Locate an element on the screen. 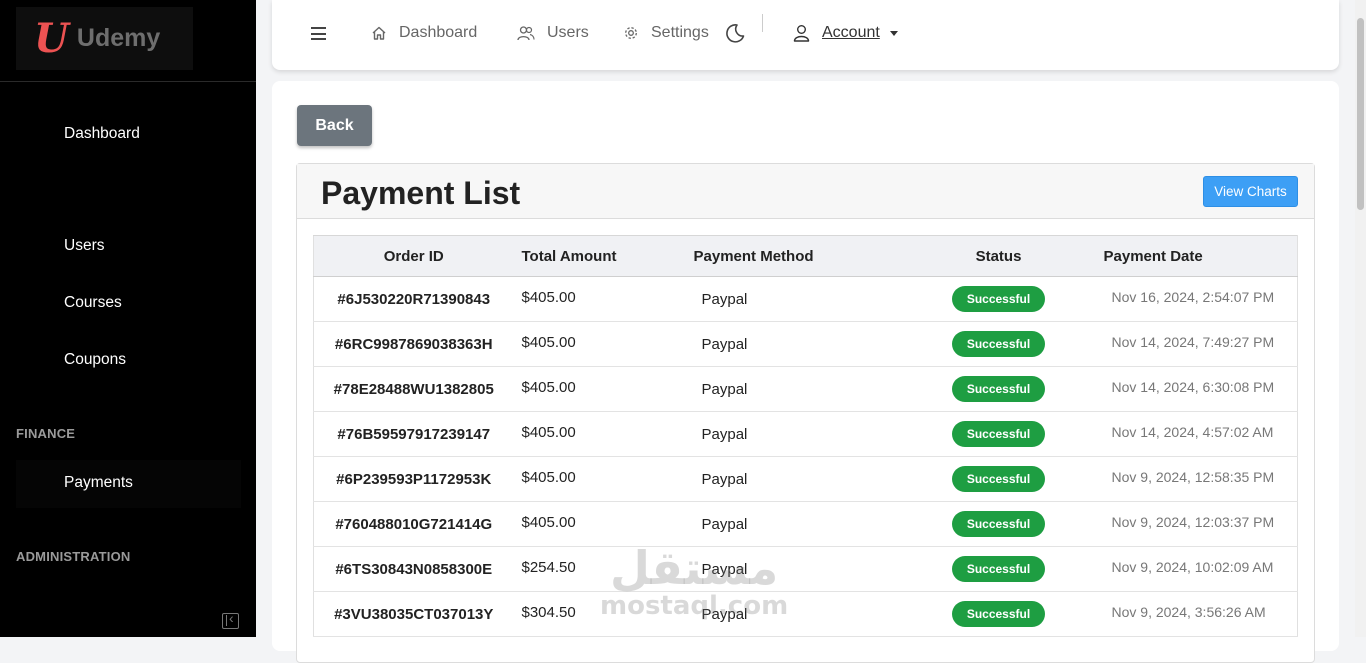 This screenshot has height=663, width=1366. payment-date-cell: Nov 9, 2024, 3:56:26 AM is located at coordinates (1200, 614).